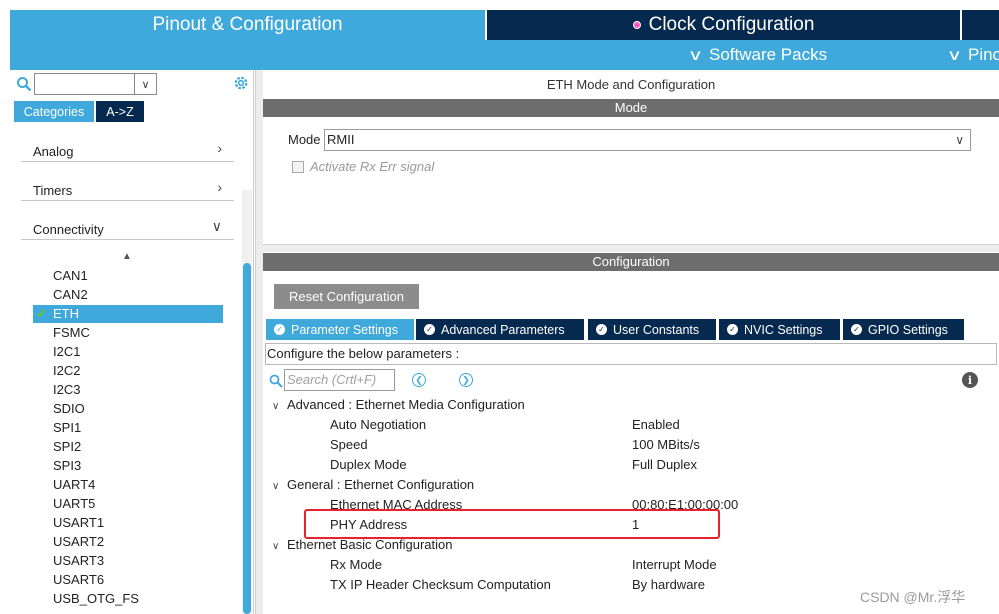 The width and height of the screenshot is (999, 614). I want to click on list-item-i2c2: I2C2, so click(128, 371).